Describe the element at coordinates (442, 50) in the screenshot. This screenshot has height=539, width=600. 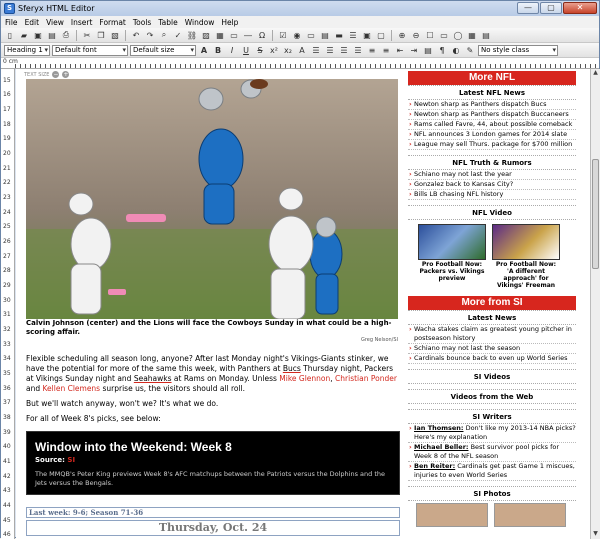
I see `paragraph-icon: ¶` at that location.